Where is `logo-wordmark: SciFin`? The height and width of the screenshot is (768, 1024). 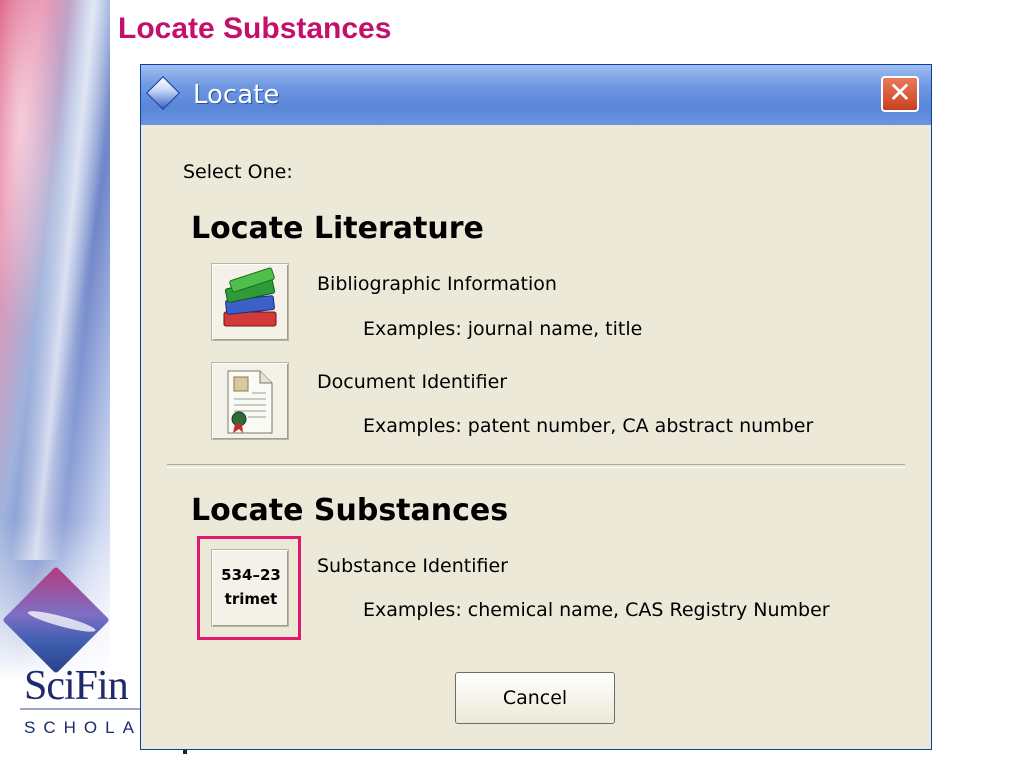
logo-wordmark: SciFin is located at coordinates (76, 686).